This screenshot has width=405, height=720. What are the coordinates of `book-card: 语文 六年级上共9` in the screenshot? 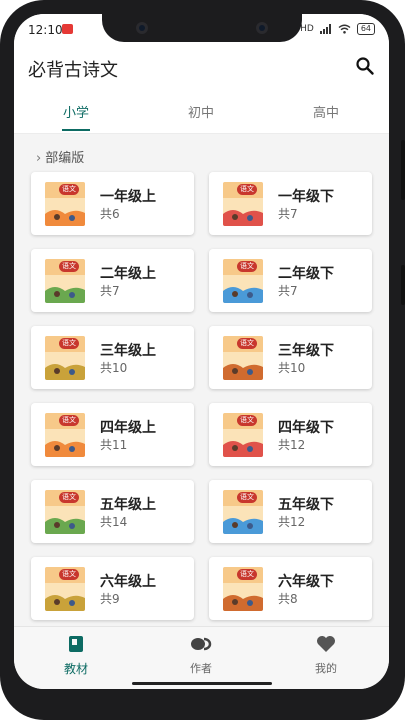 It's located at (112, 588).